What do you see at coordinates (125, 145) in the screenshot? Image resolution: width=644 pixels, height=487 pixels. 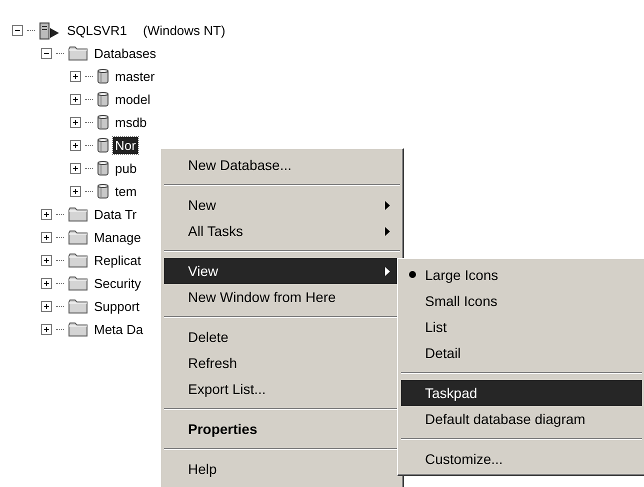 I see `tree-item: Nor` at bounding box center [125, 145].